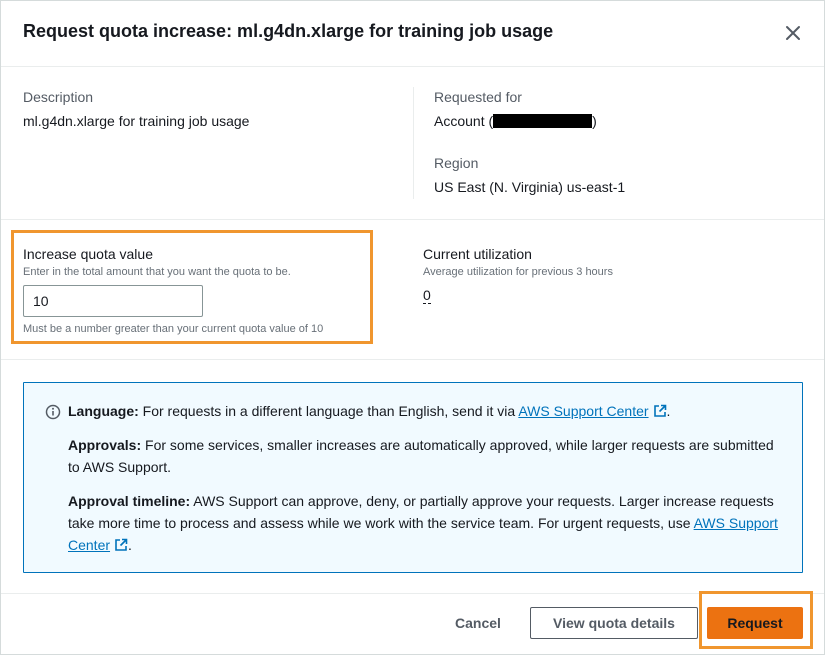  Describe the element at coordinates (53, 412) in the screenshot. I see `info-icon` at that location.